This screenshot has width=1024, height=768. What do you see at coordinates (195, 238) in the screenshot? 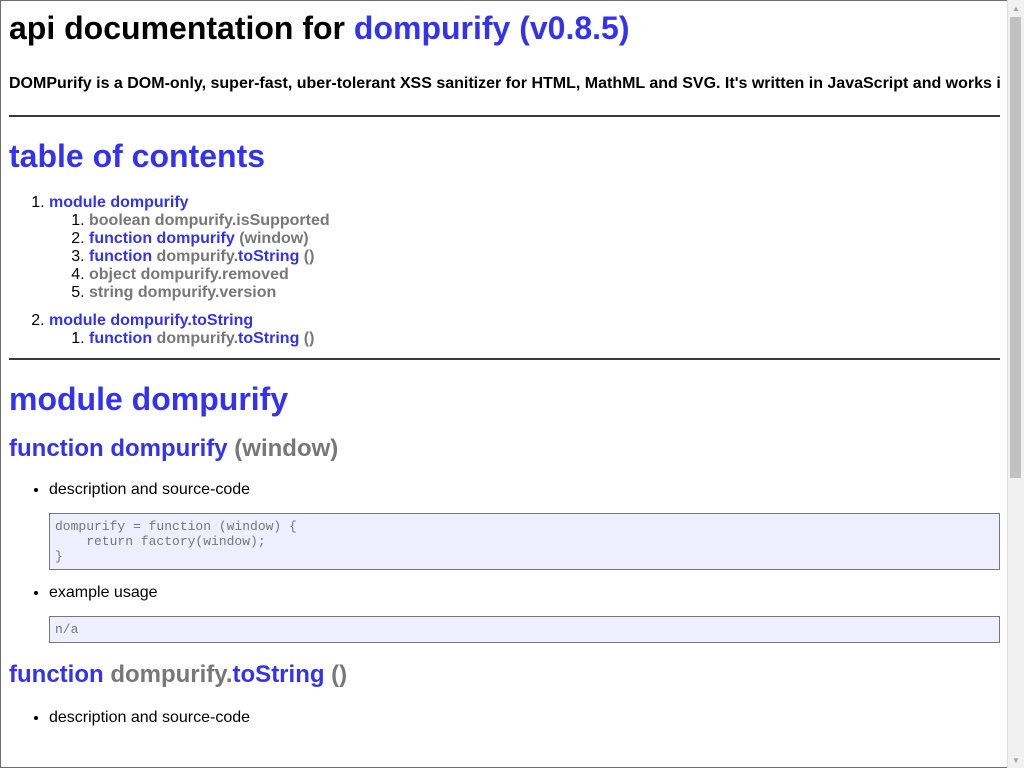
I see `toc-item-name: dompurify` at bounding box center [195, 238].